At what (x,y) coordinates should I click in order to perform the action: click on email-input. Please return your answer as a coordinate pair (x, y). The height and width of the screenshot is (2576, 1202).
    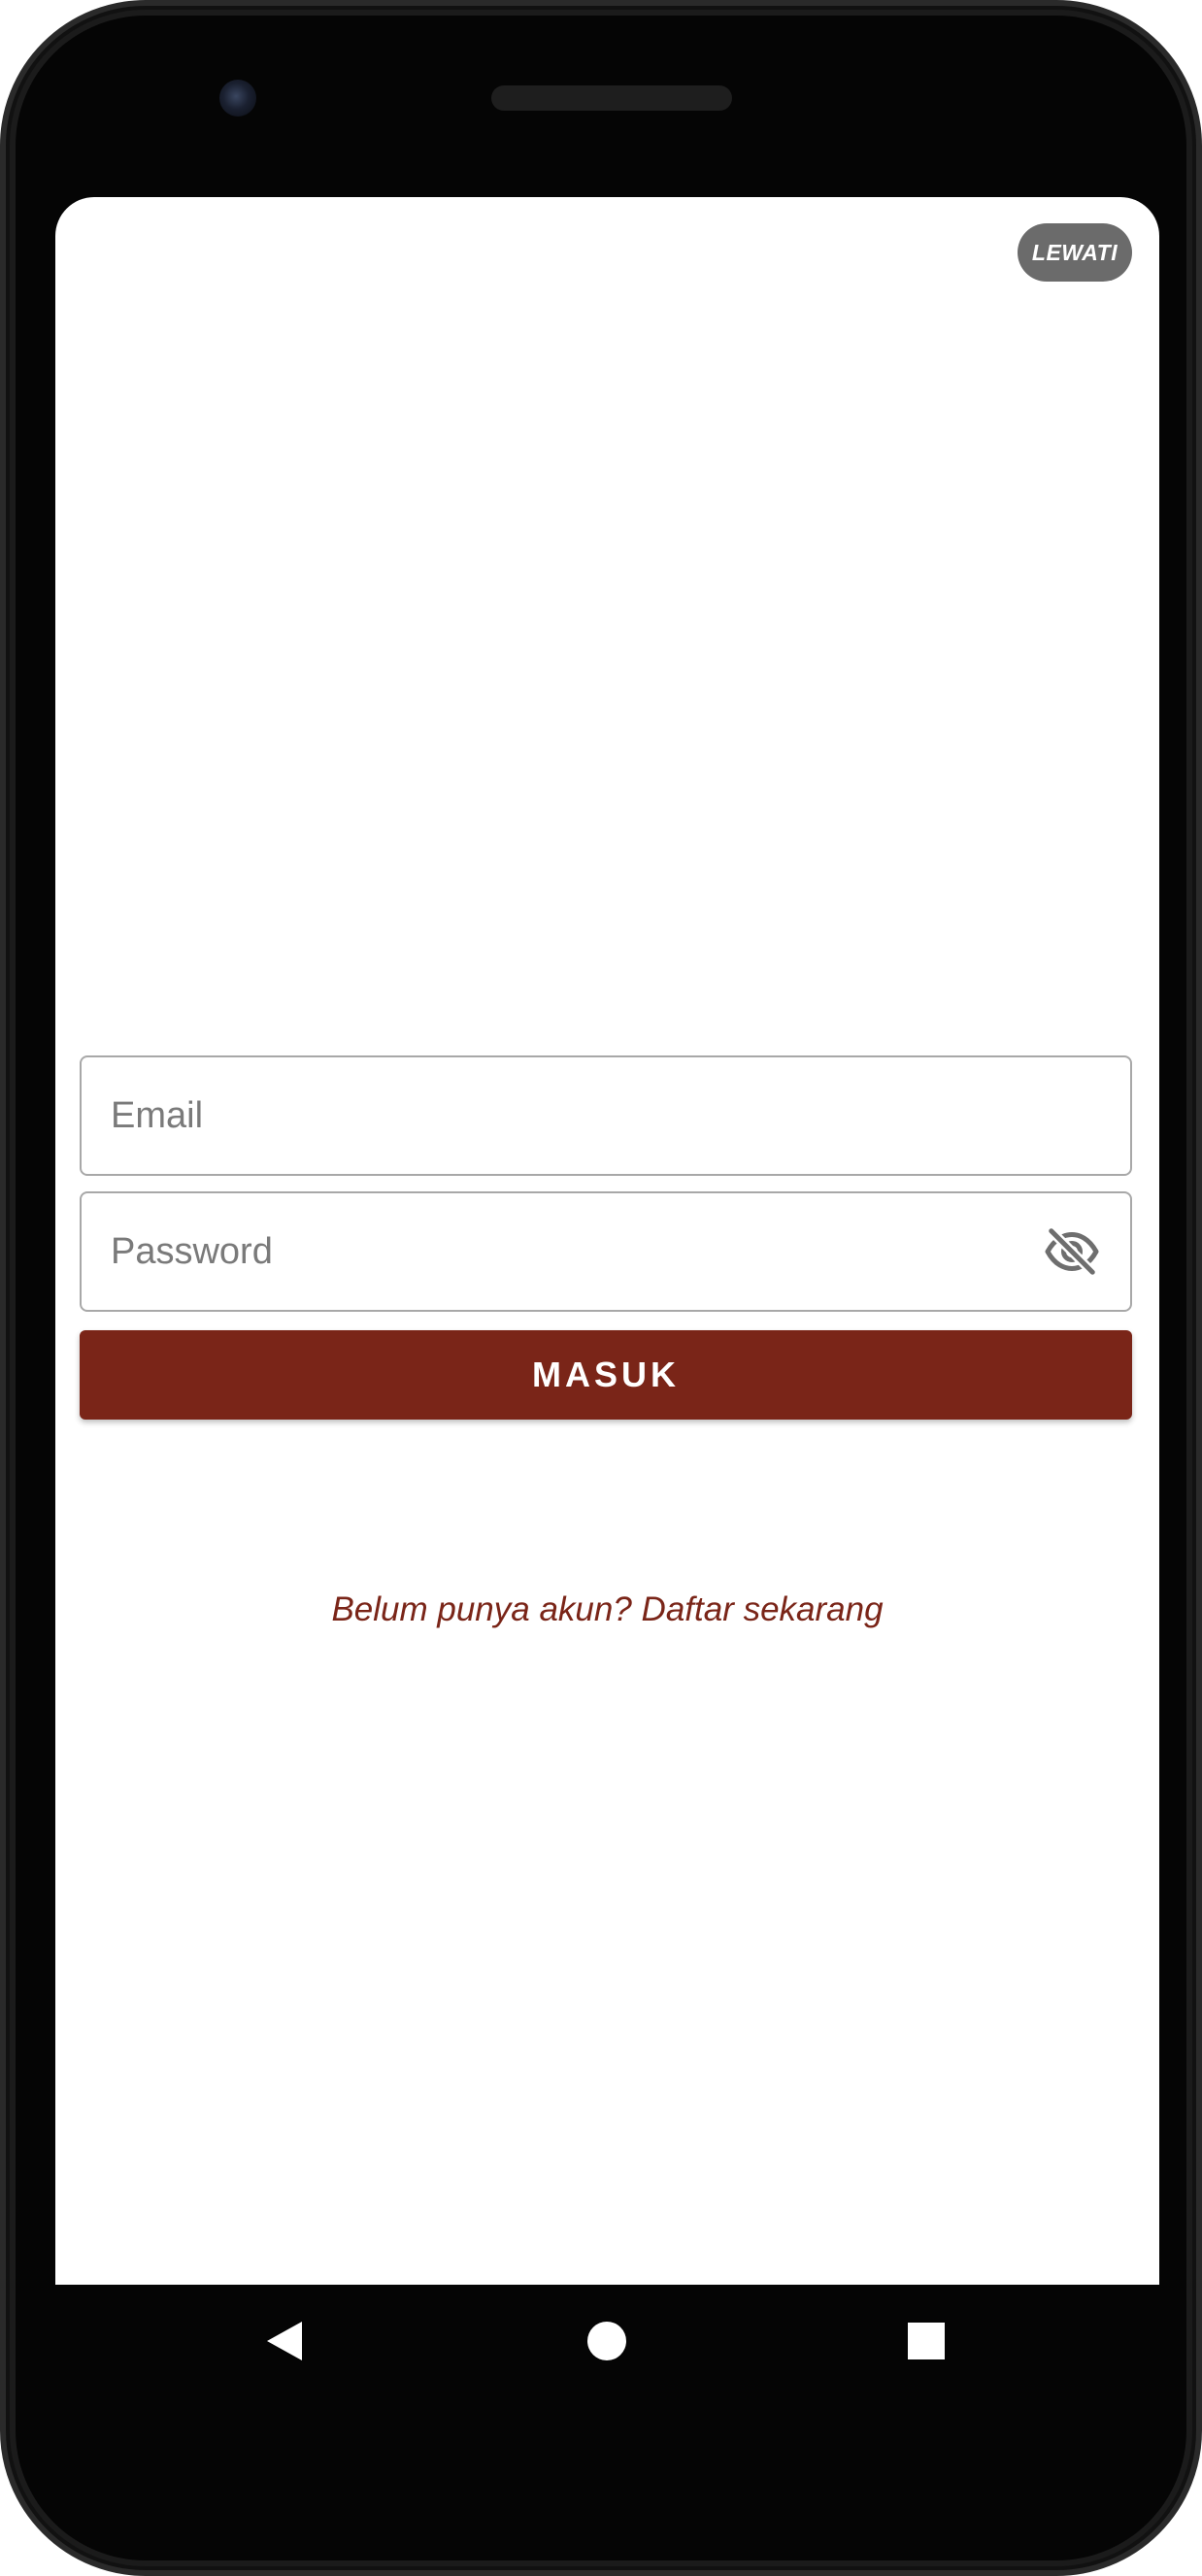
    Looking at the image, I should click on (606, 1115).